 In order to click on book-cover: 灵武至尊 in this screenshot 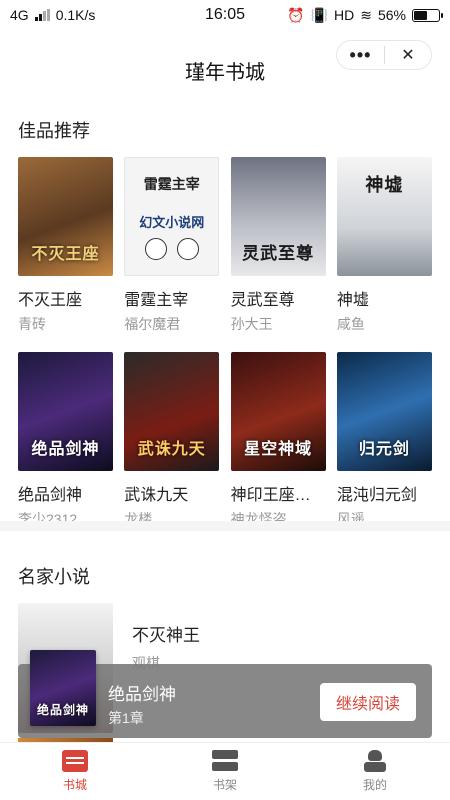, I will do `click(278, 216)`.